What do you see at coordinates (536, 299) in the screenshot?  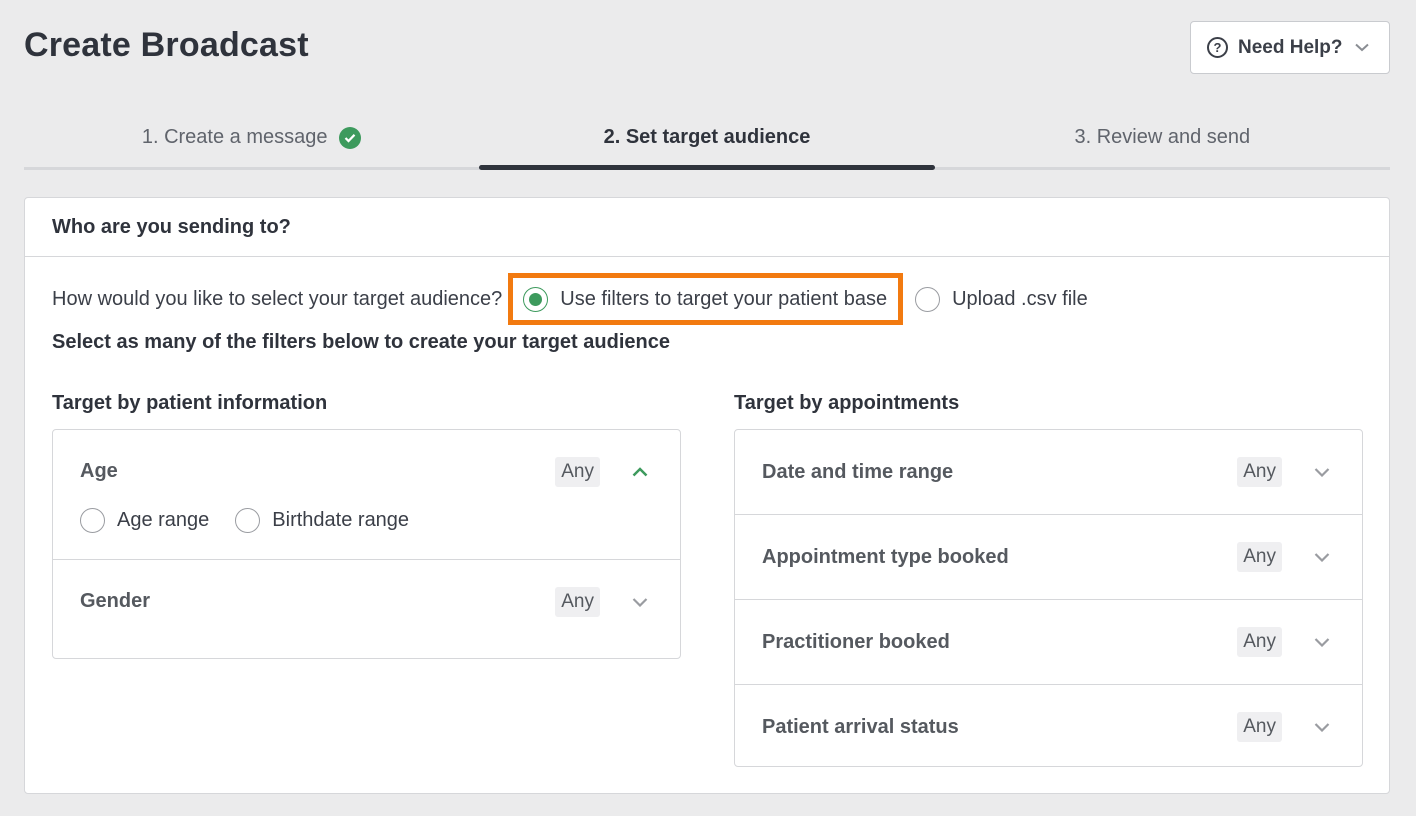 I see `use-filters-radio` at bounding box center [536, 299].